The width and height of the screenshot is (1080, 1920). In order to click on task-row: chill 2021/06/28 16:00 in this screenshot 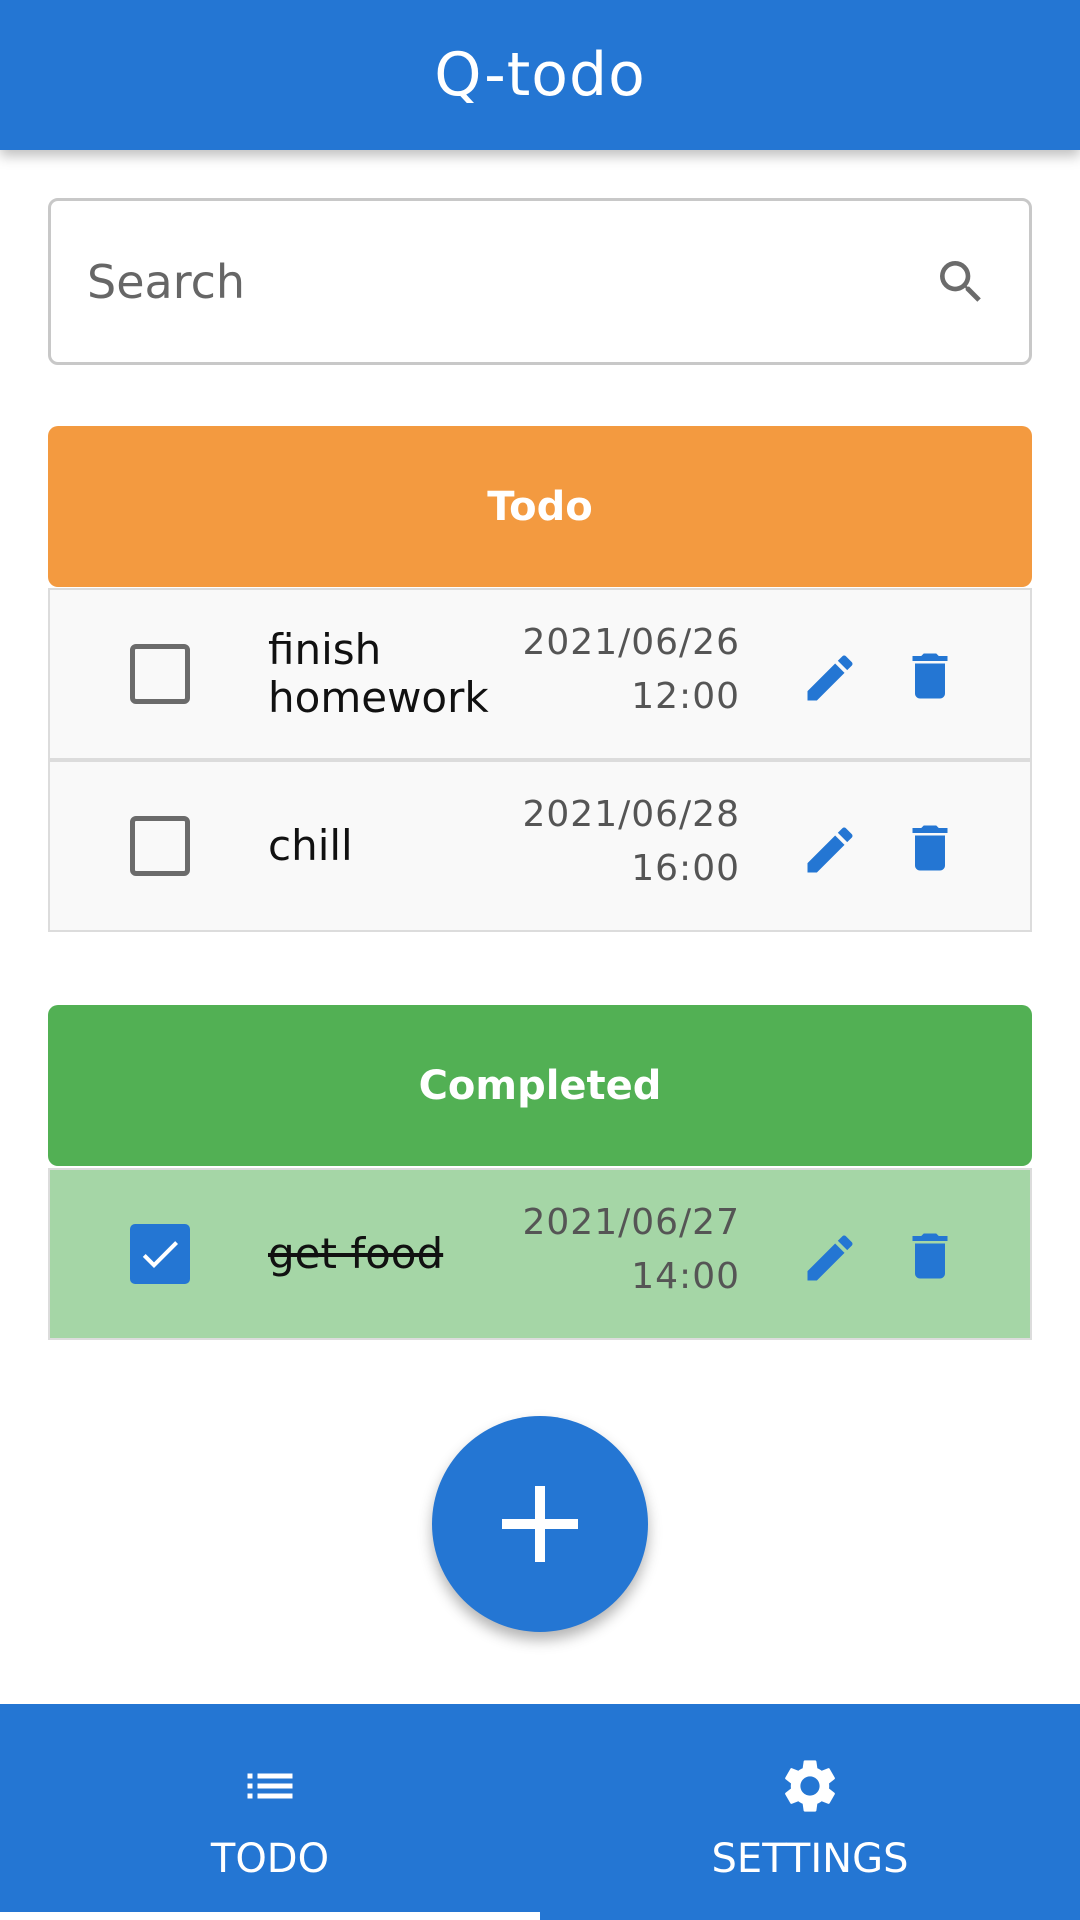, I will do `click(540, 846)`.